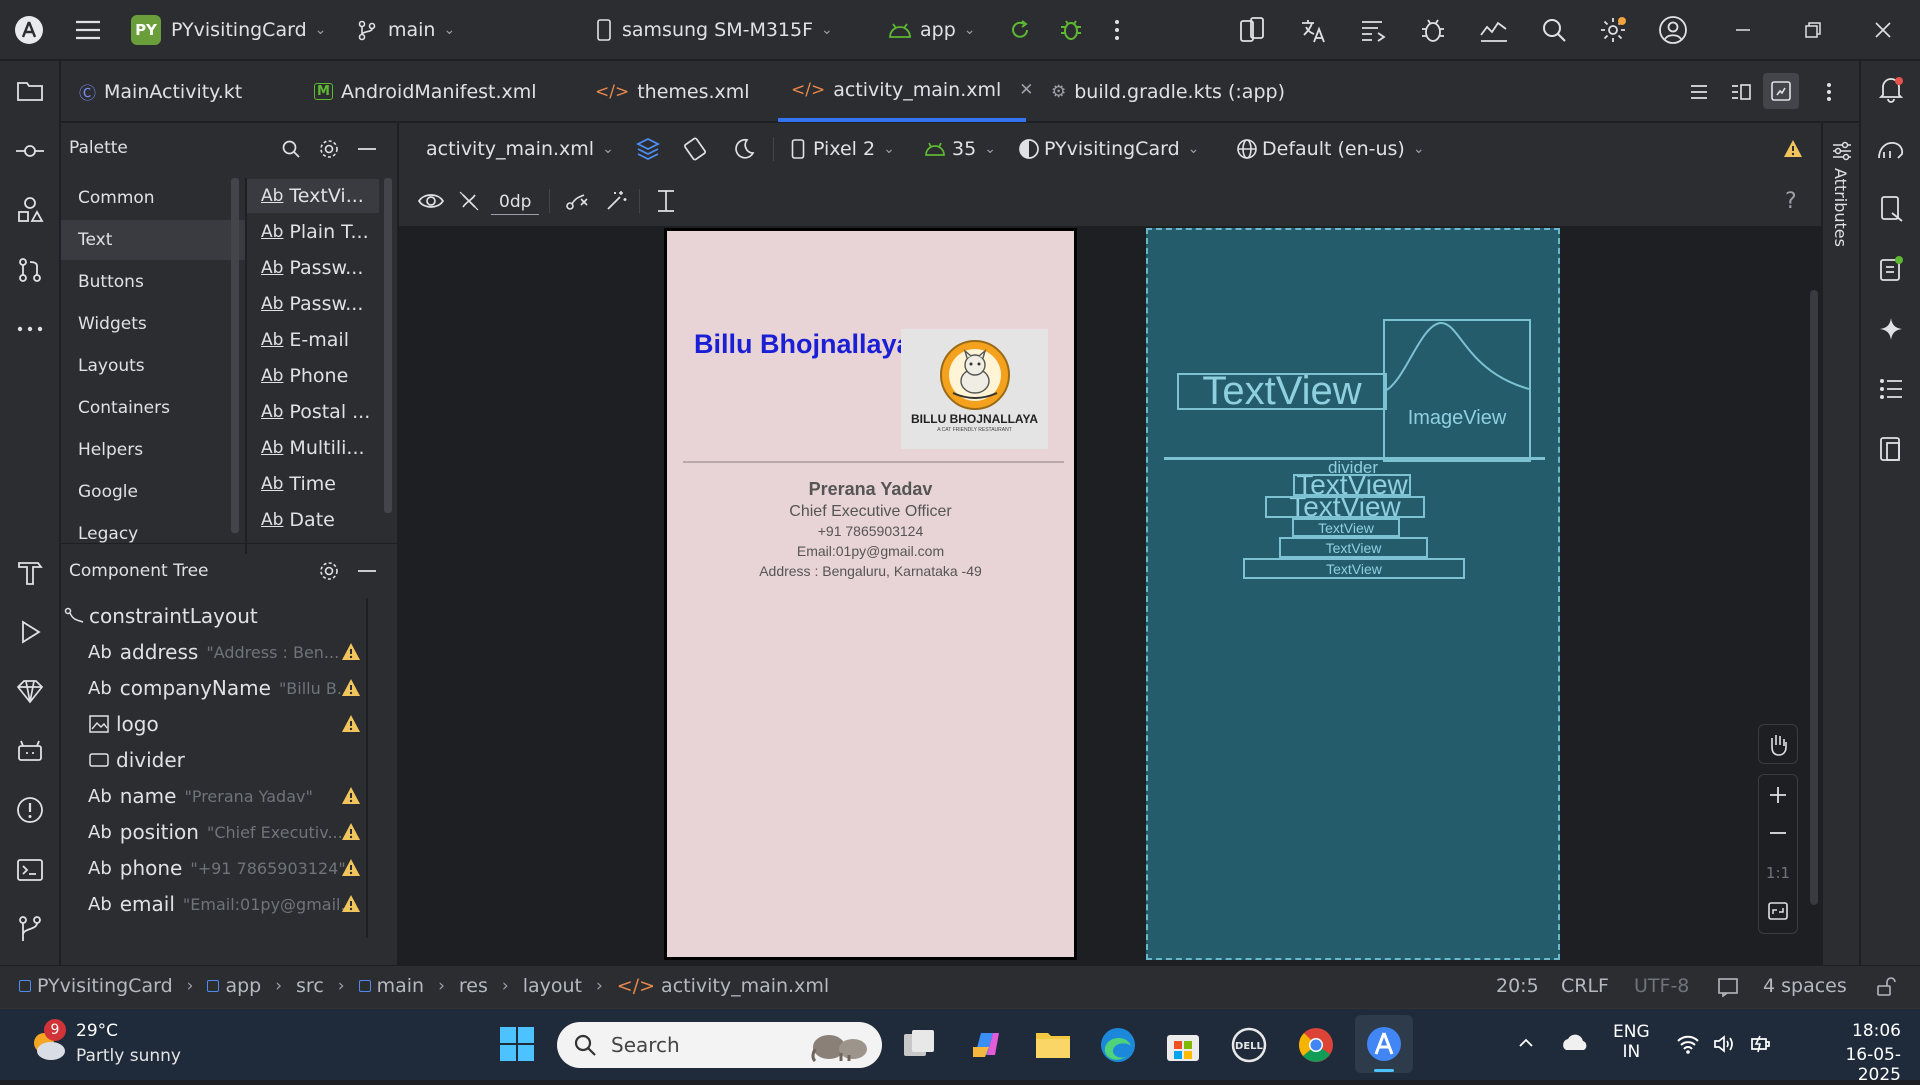  What do you see at coordinates (153, 366) in the screenshot?
I see `palette-category-layouts: Layouts` at bounding box center [153, 366].